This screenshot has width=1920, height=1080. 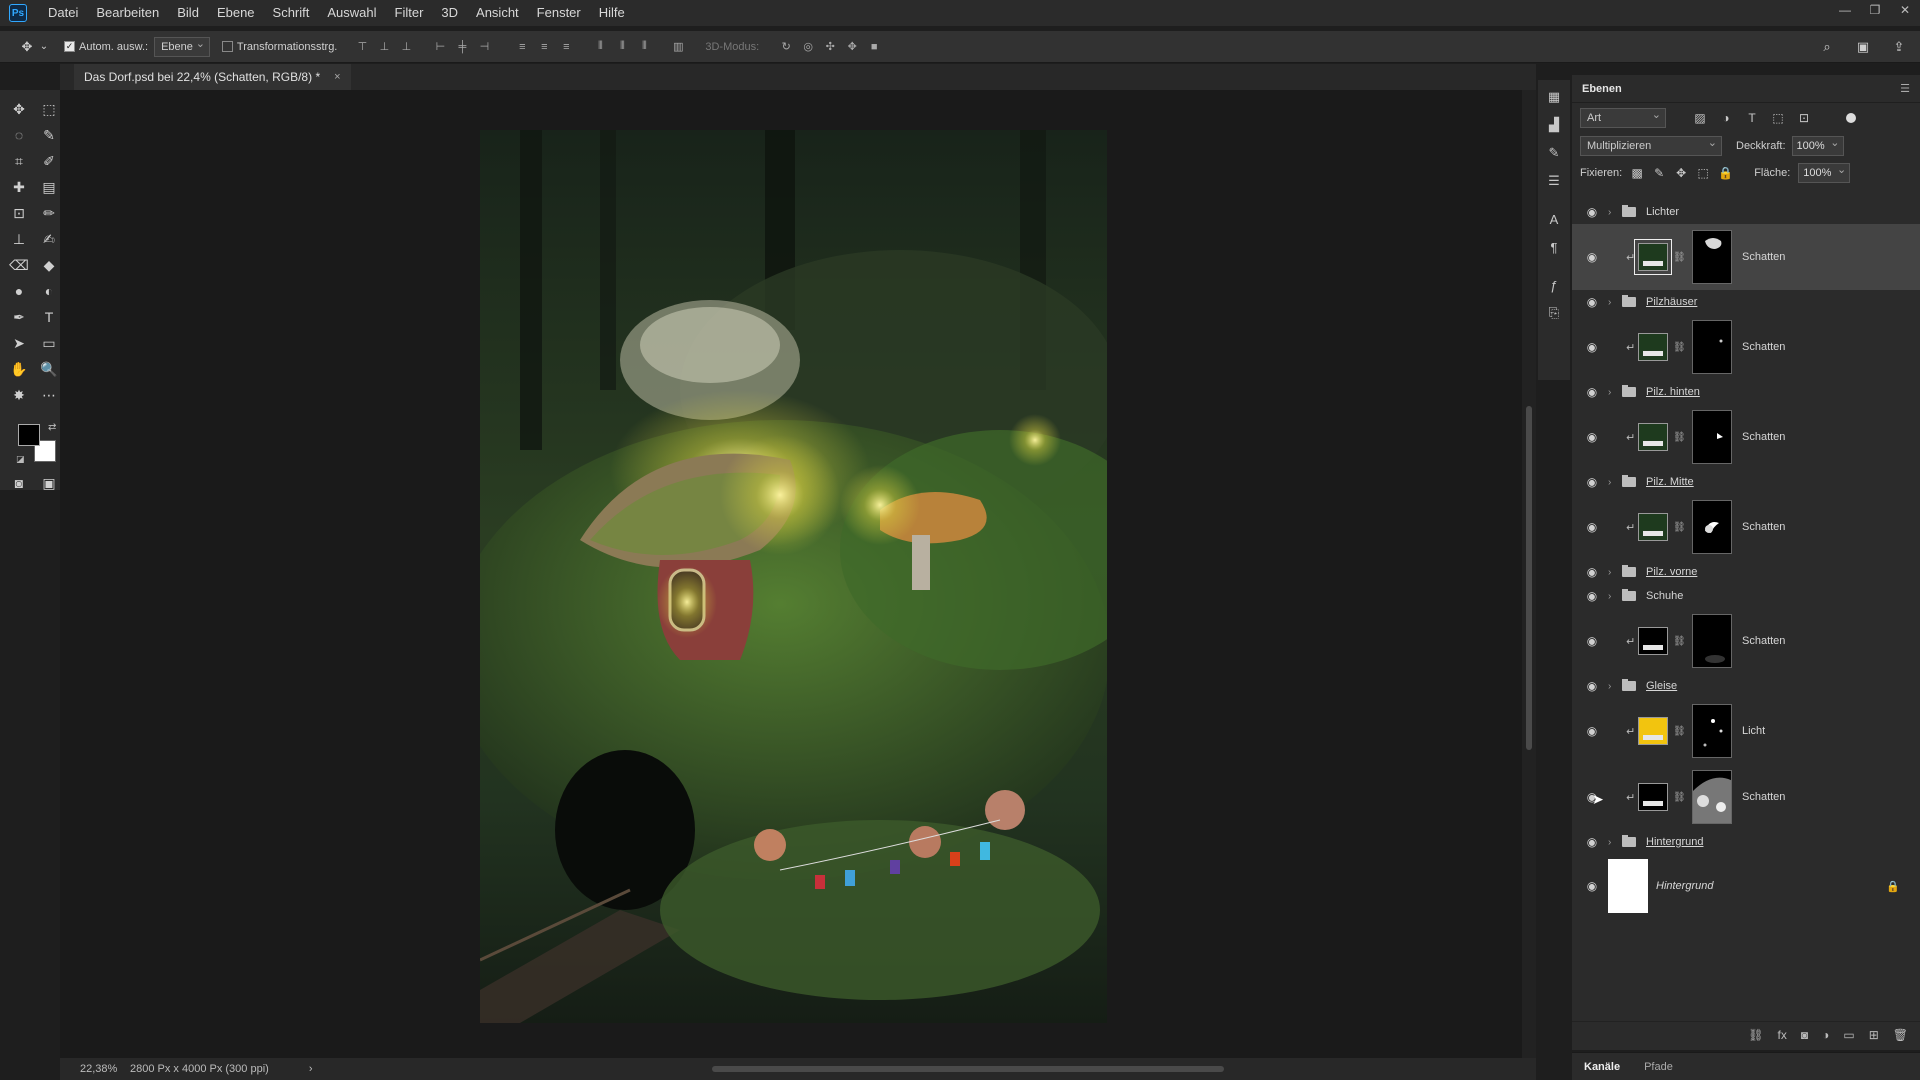 What do you see at coordinates (19, 187) in the screenshot?
I see `spot-healing-tool-icon: ✚` at bounding box center [19, 187].